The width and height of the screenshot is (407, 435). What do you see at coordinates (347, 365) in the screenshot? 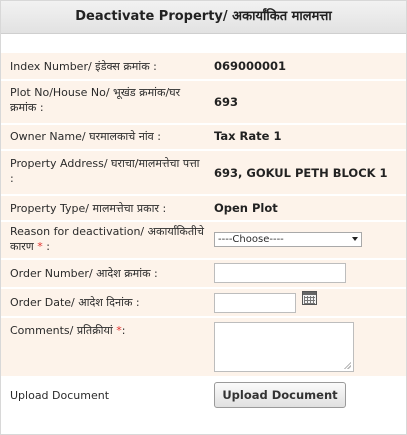
I see `resize-grip-icon` at bounding box center [347, 365].